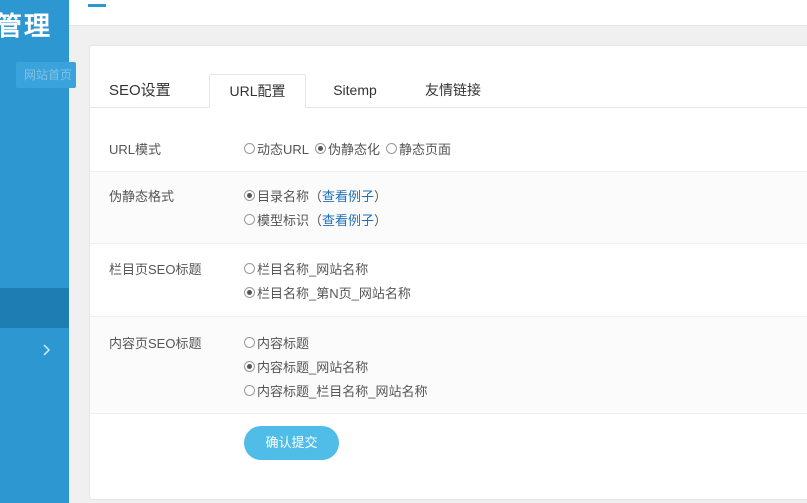 This screenshot has width=807, height=503. I want to click on top-bar, so click(438, 13).